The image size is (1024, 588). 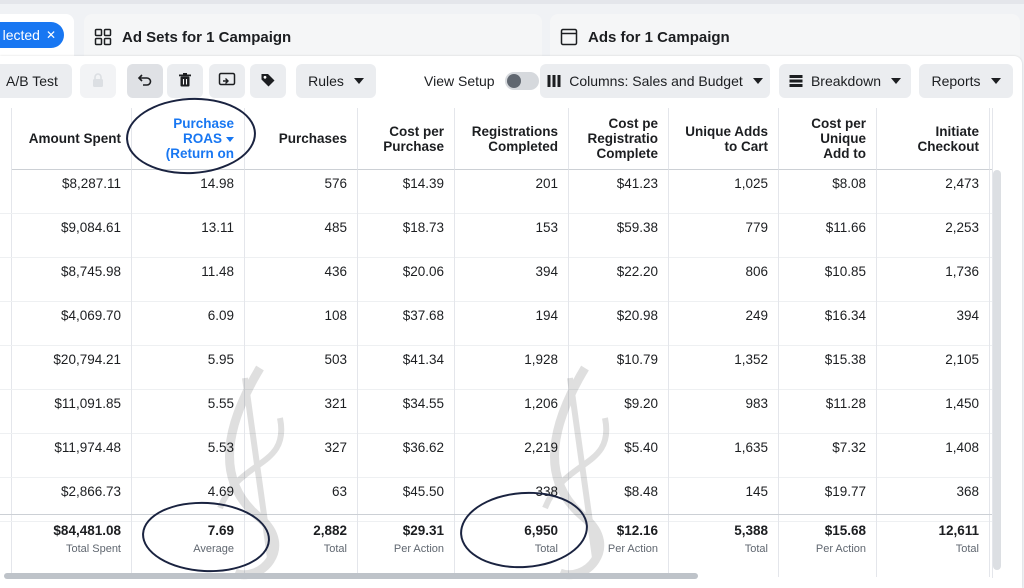 I want to click on top-strip, so click(x=512, y=2).